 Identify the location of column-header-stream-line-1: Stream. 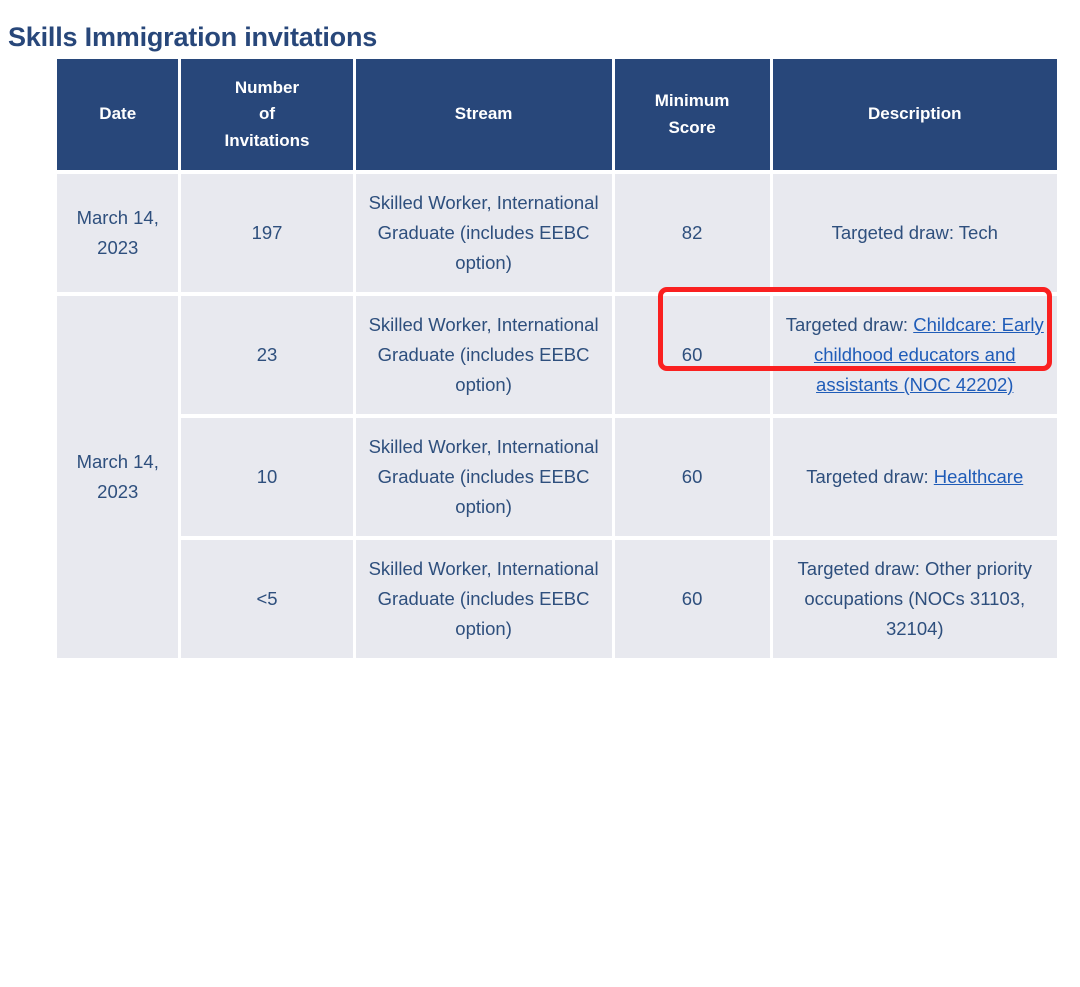
(483, 114).